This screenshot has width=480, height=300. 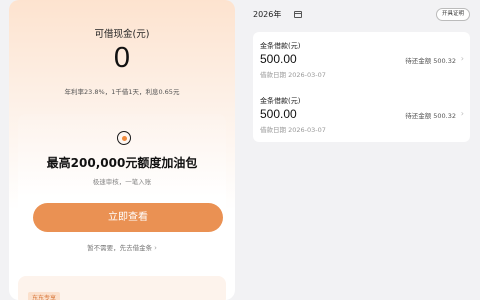 I want to click on interest-rate-text: 年利率23.8%，1千借1天，利息0.65元, so click(x=122, y=92).